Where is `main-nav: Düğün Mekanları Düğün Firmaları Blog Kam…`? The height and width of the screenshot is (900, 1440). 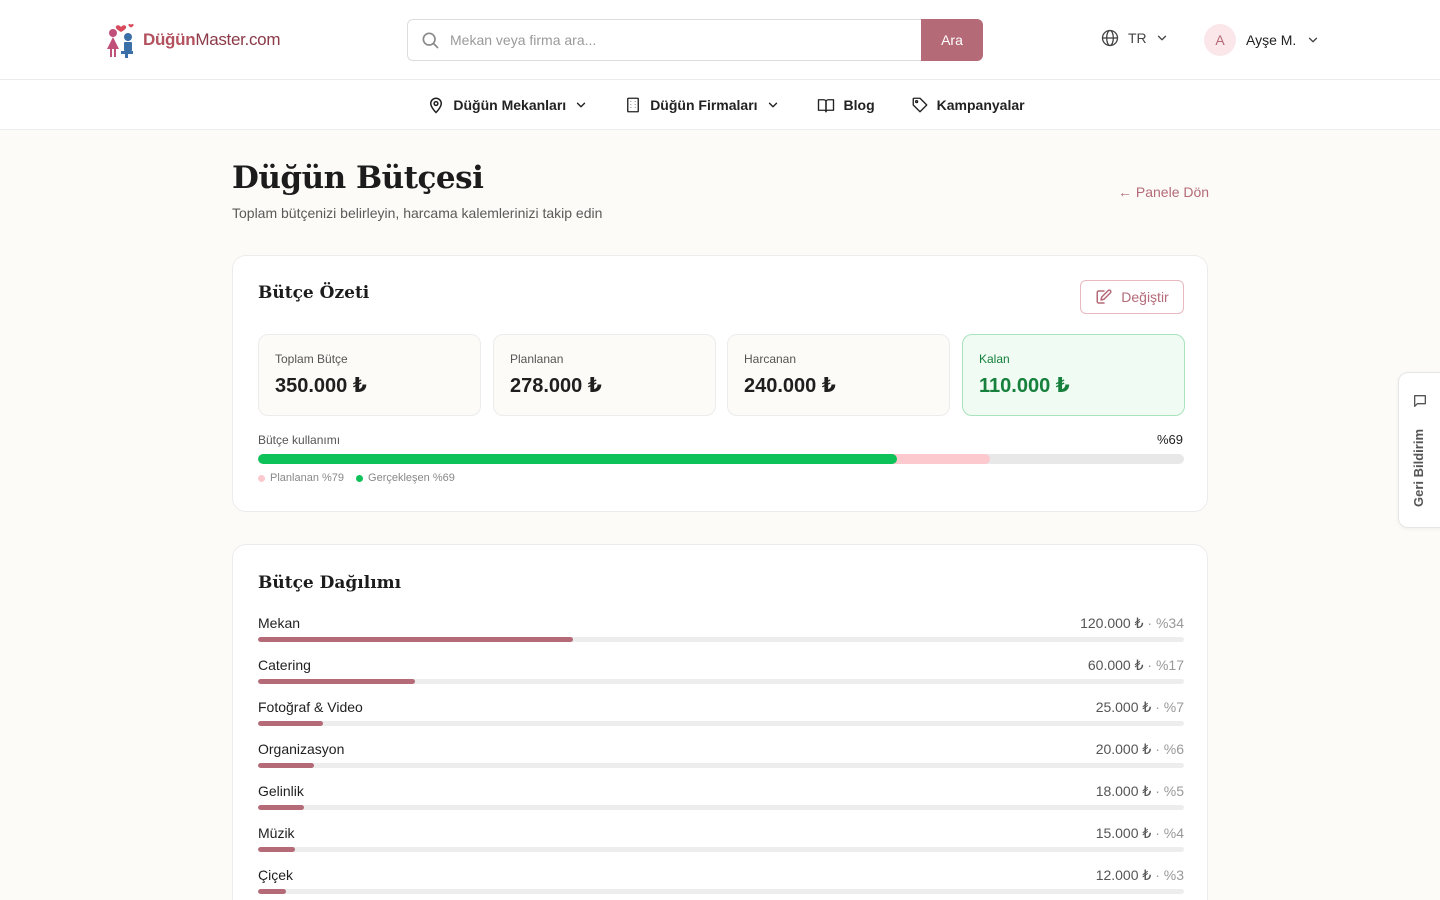
main-nav: Düğün Mekanları Düğün Firmaları Blog Kam… is located at coordinates (720, 105).